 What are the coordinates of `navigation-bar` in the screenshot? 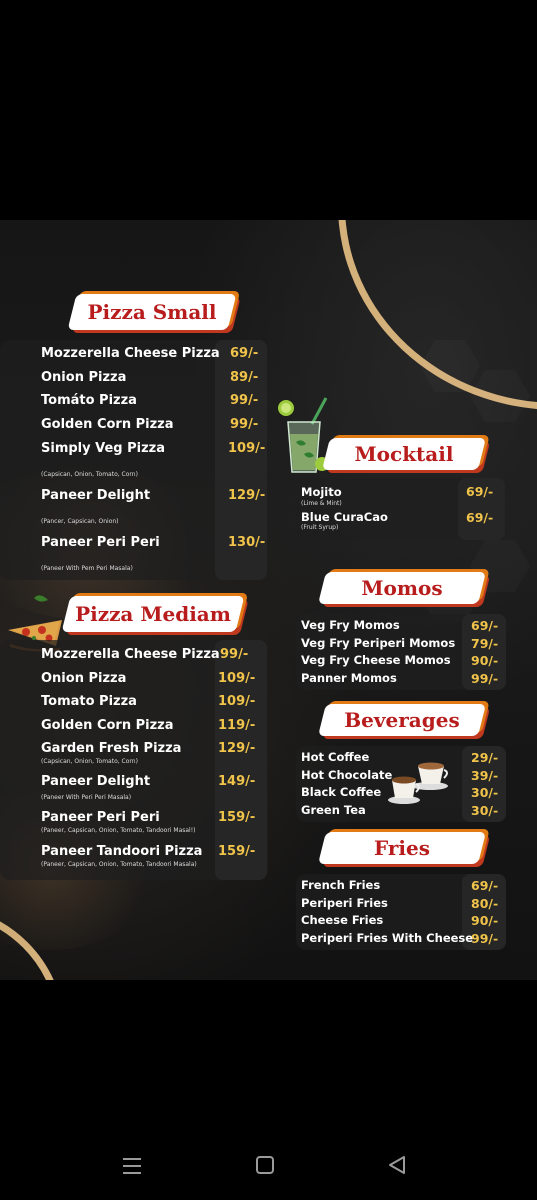 It's located at (268, 1165).